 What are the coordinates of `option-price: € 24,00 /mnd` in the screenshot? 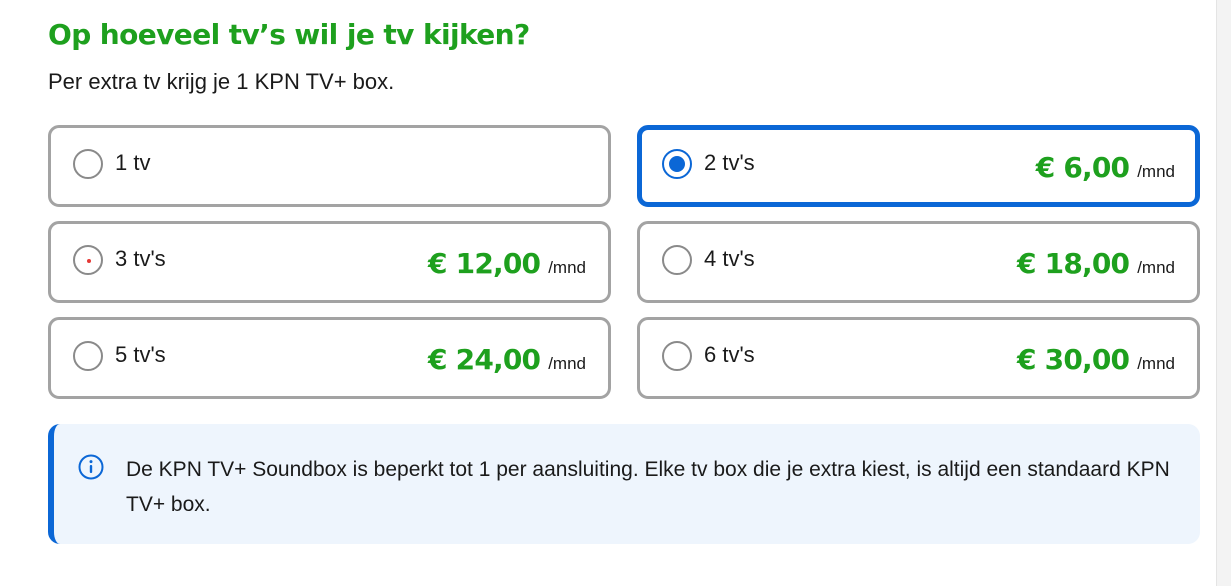 It's located at (507, 359).